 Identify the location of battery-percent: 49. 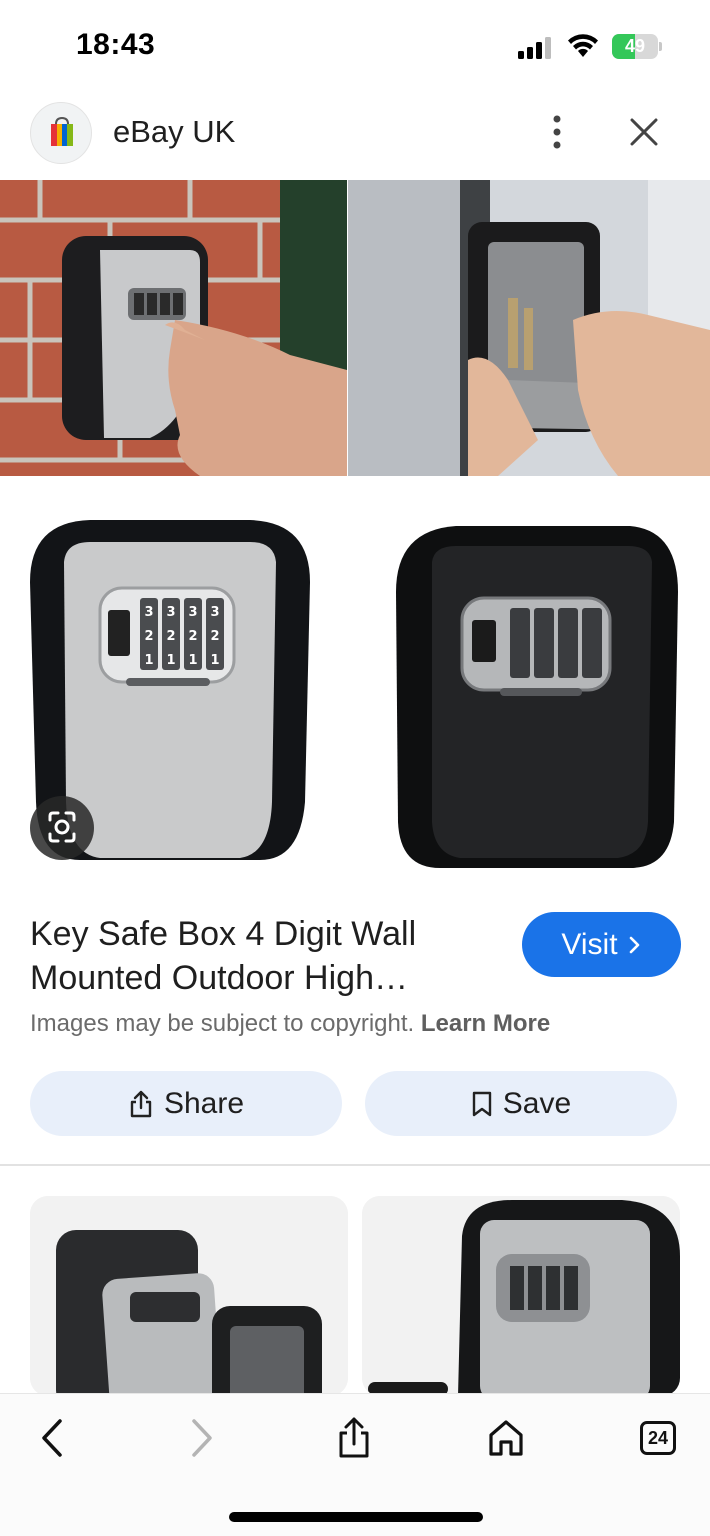
(635, 46).